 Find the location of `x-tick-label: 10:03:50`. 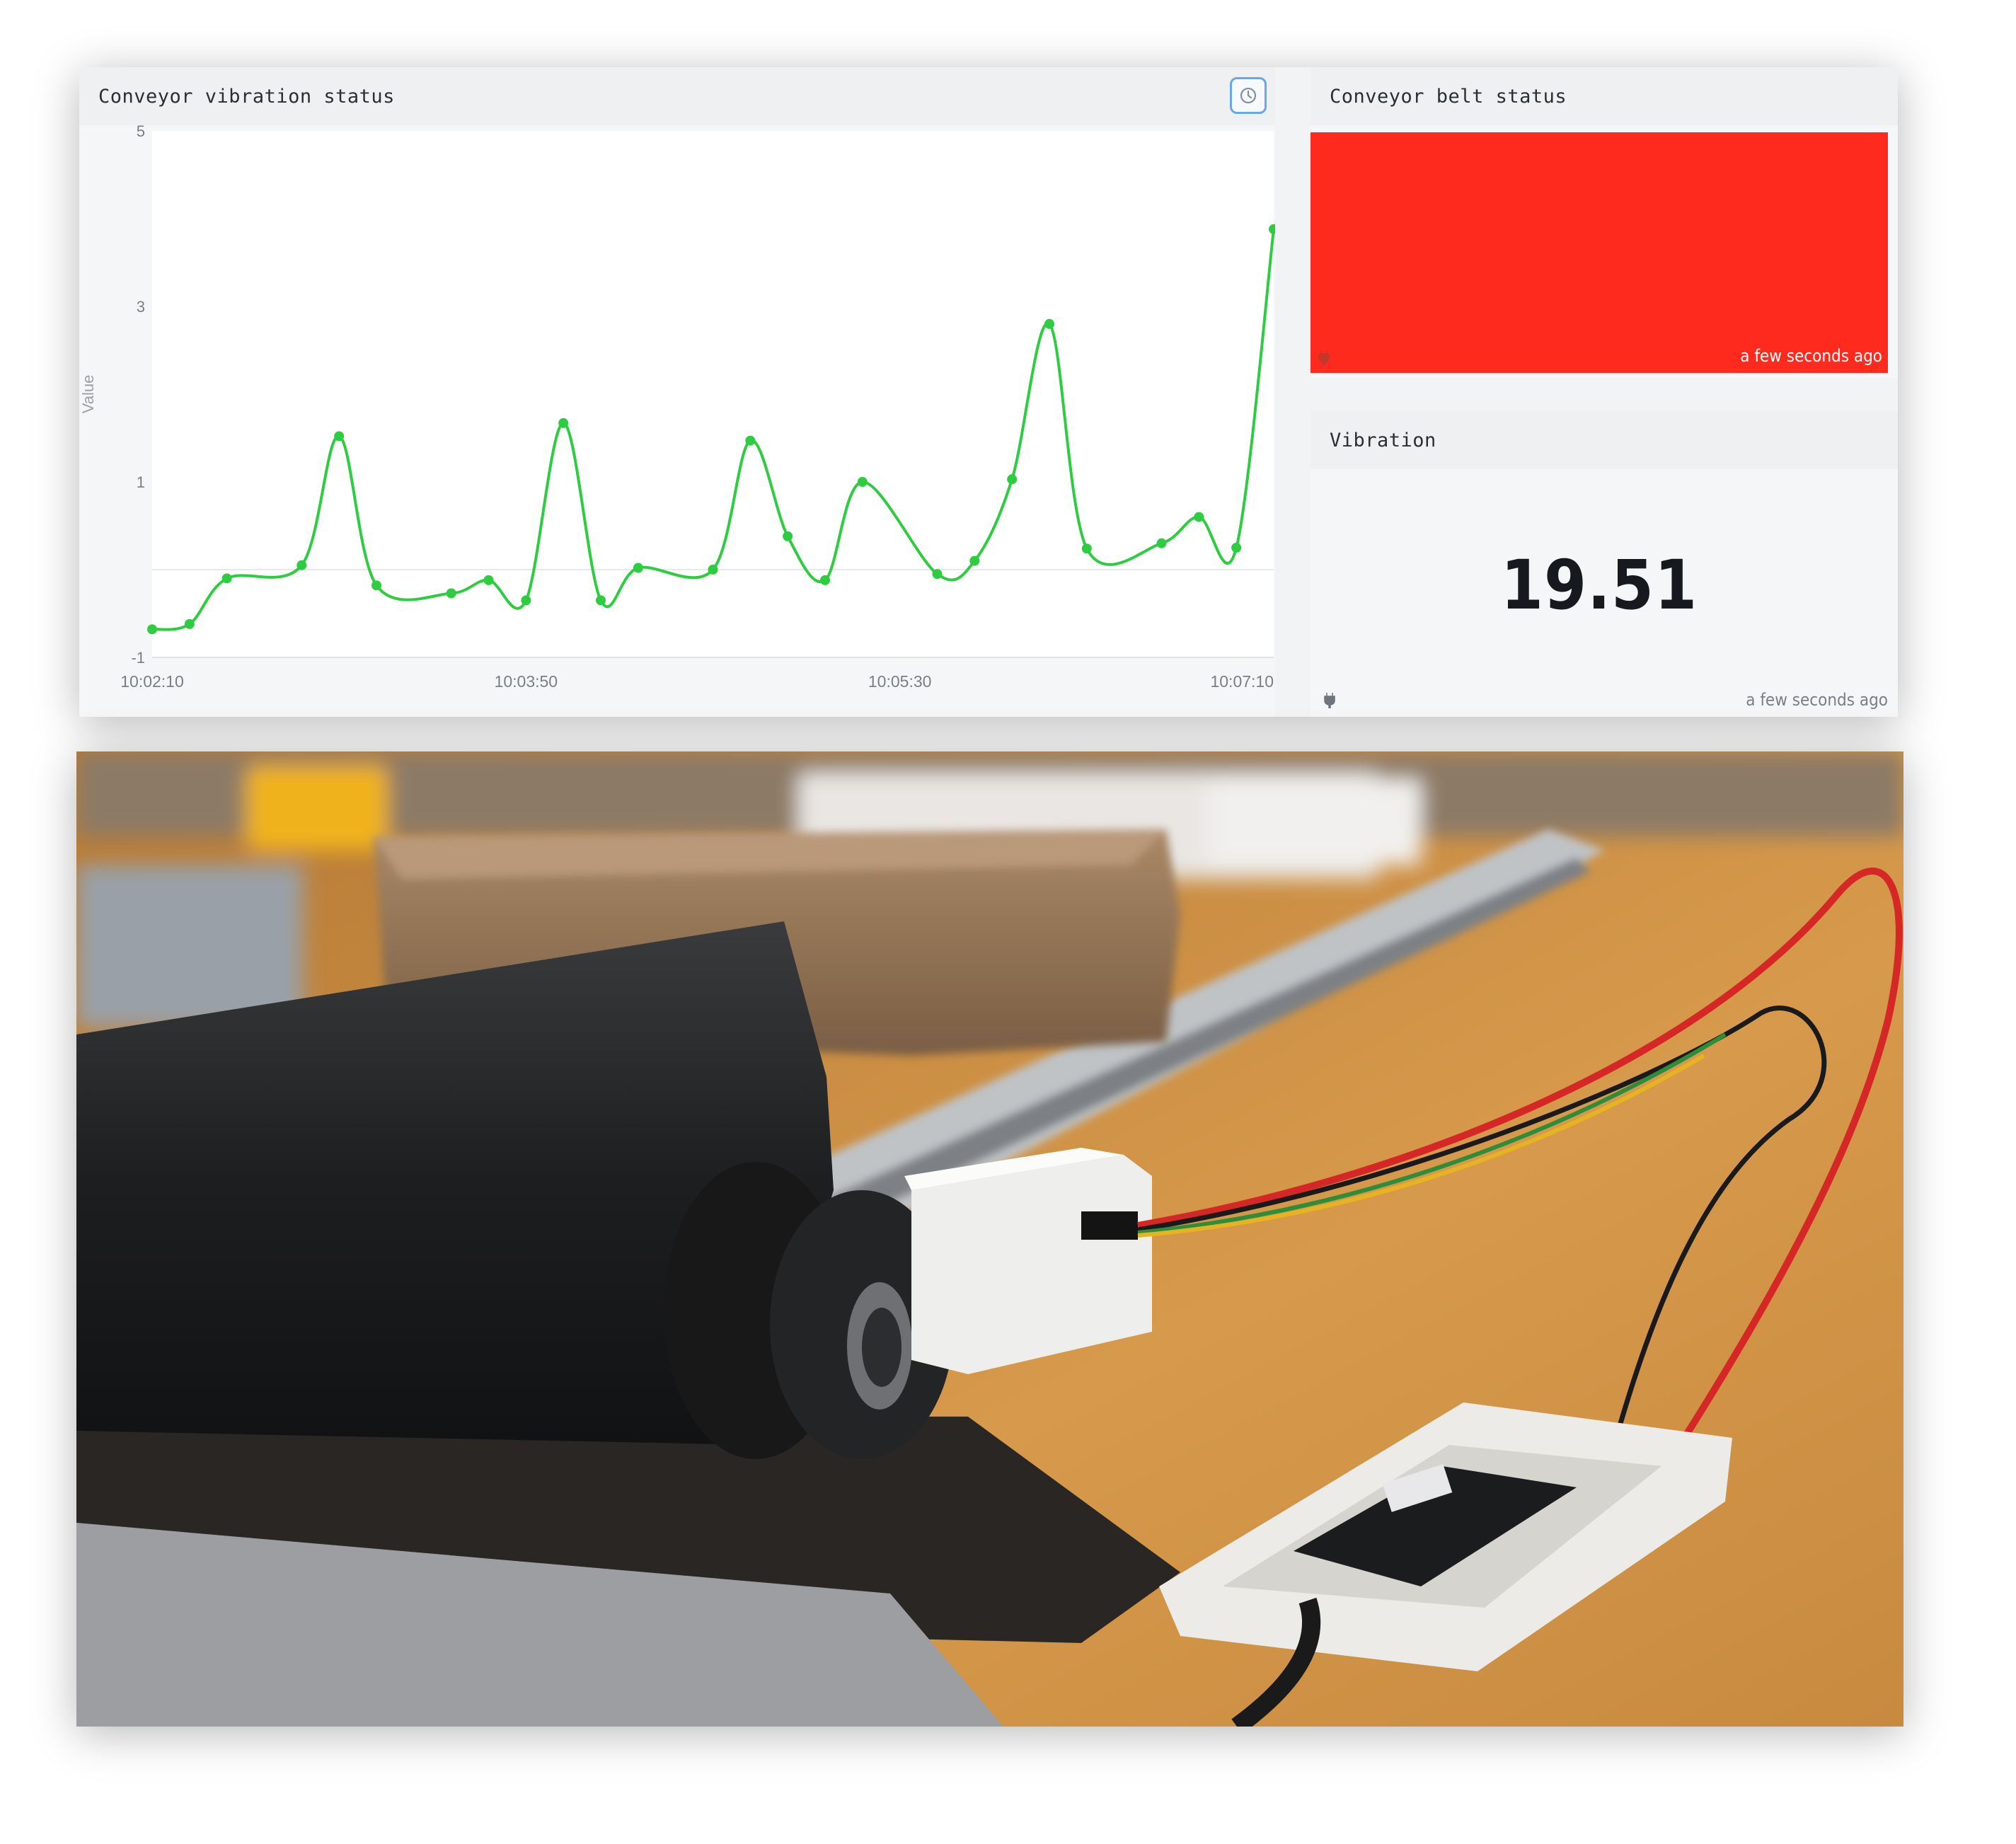

x-tick-label: 10:03:50 is located at coordinates (526, 681).